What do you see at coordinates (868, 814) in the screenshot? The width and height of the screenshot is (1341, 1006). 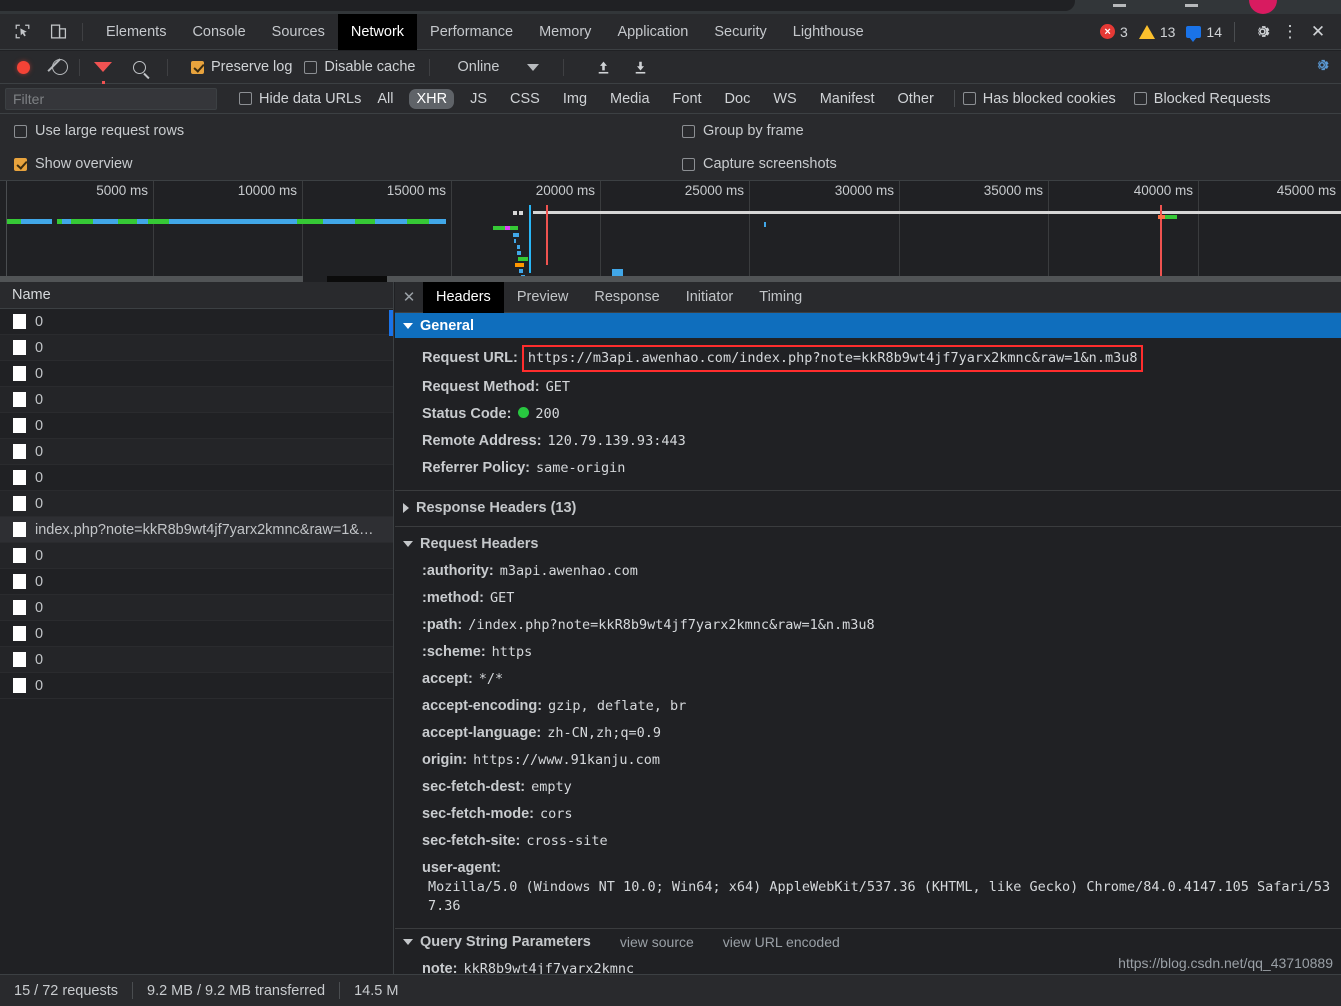 I see `header-row: sec-fetch-mode: cors` at bounding box center [868, 814].